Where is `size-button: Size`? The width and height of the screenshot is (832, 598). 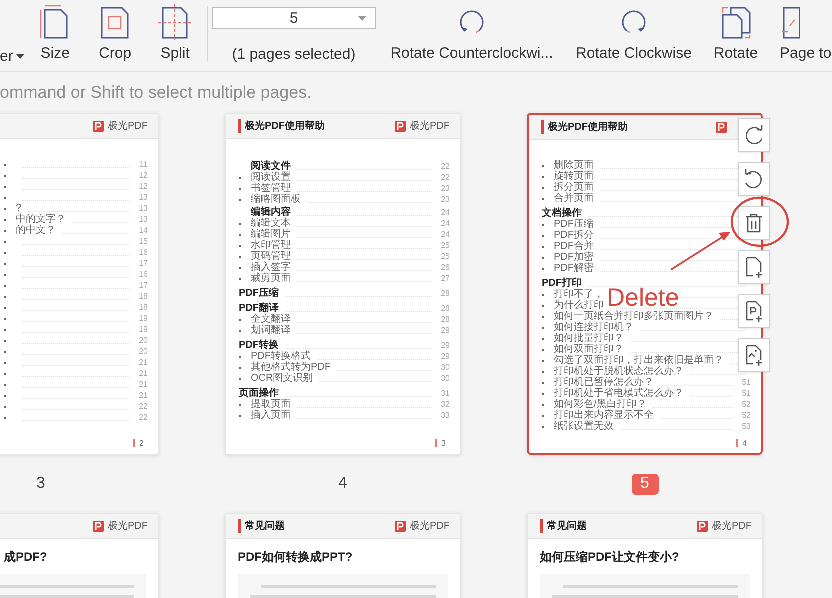 size-button: Size is located at coordinates (55, 35).